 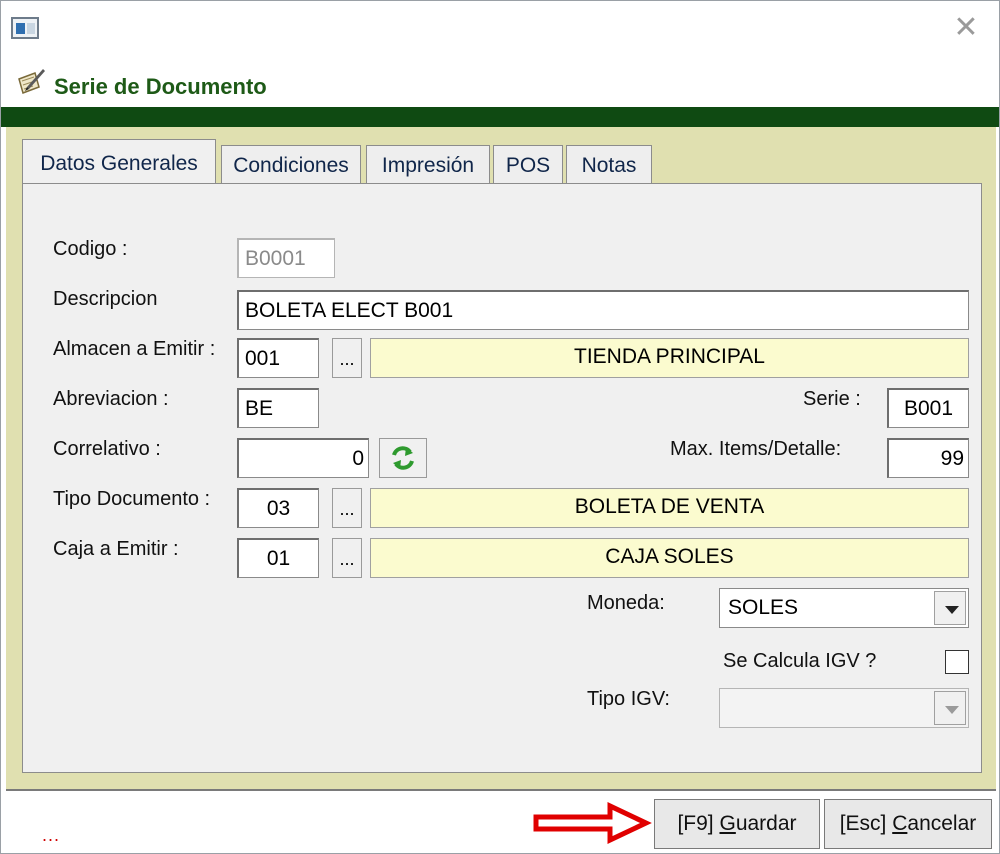 What do you see at coordinates (500, 117) in the screenshot?
I see `header-divider` at bounding box center [500, 117].